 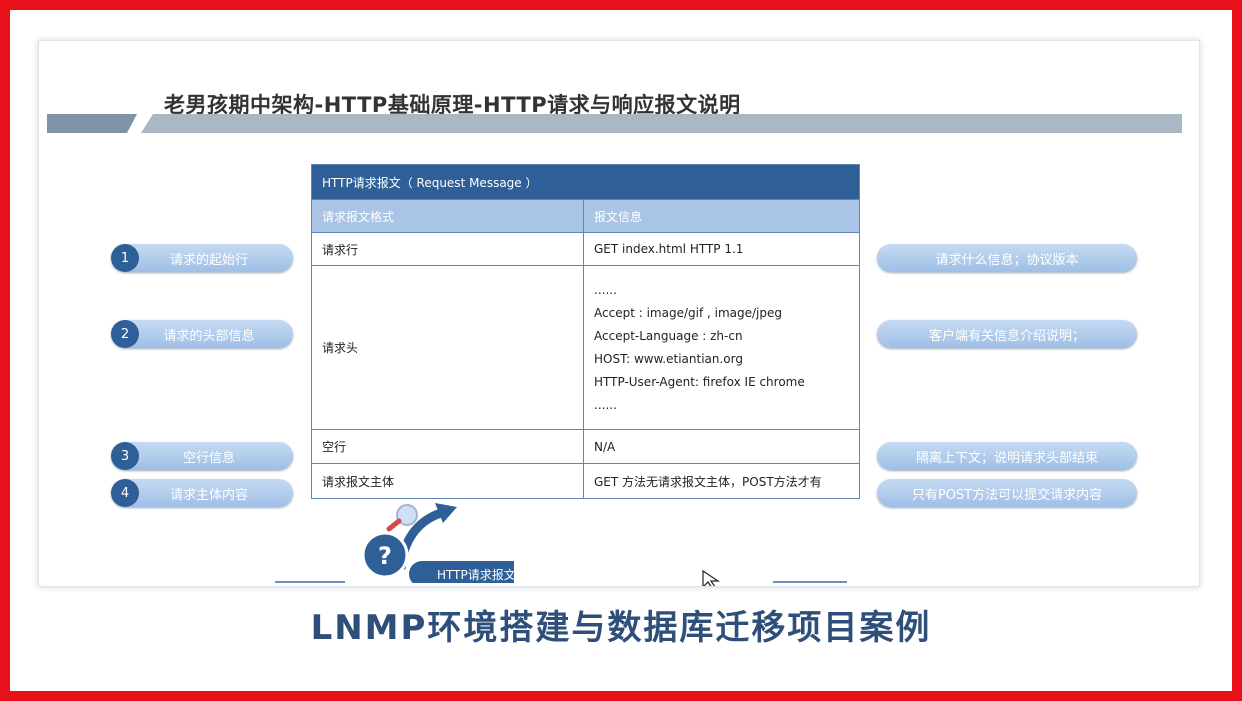 I want to click on table-row: 空行 N/A, so click(x=585, y=446).